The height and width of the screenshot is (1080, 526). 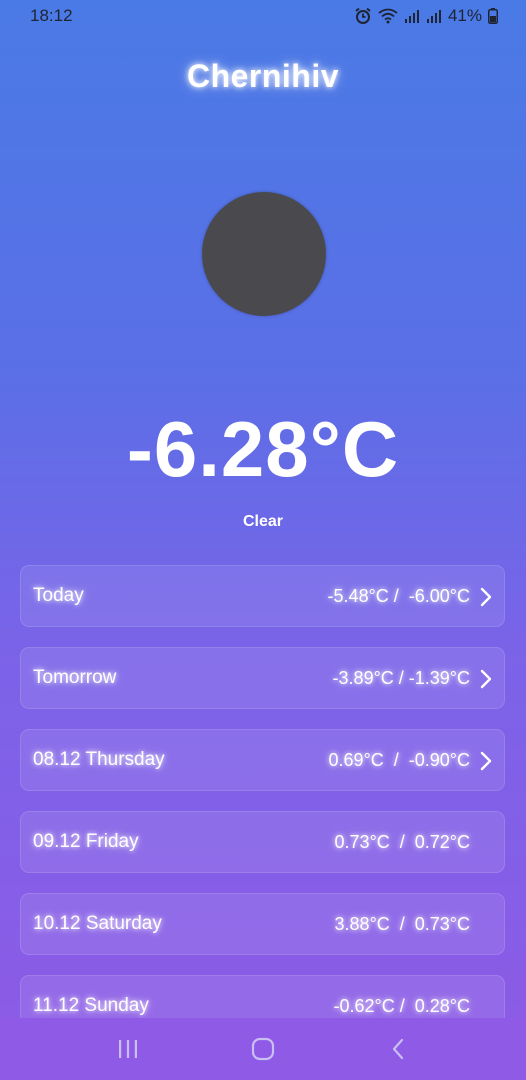 I want to click on status-time: 18:12, so click(x=51, y=15).